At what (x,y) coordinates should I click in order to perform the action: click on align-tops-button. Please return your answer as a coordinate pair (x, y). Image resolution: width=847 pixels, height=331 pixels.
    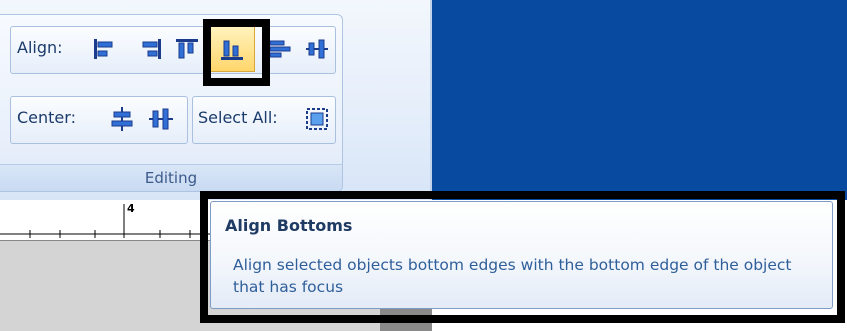
    Looking at the image, I should click on (187, 49).